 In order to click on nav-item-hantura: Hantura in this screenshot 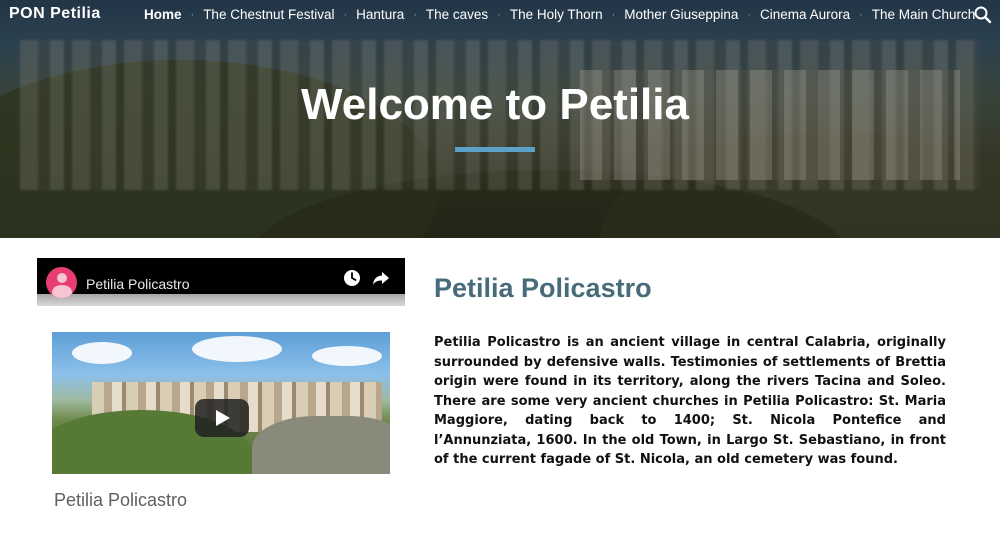, I will do `click(380, 14)`.